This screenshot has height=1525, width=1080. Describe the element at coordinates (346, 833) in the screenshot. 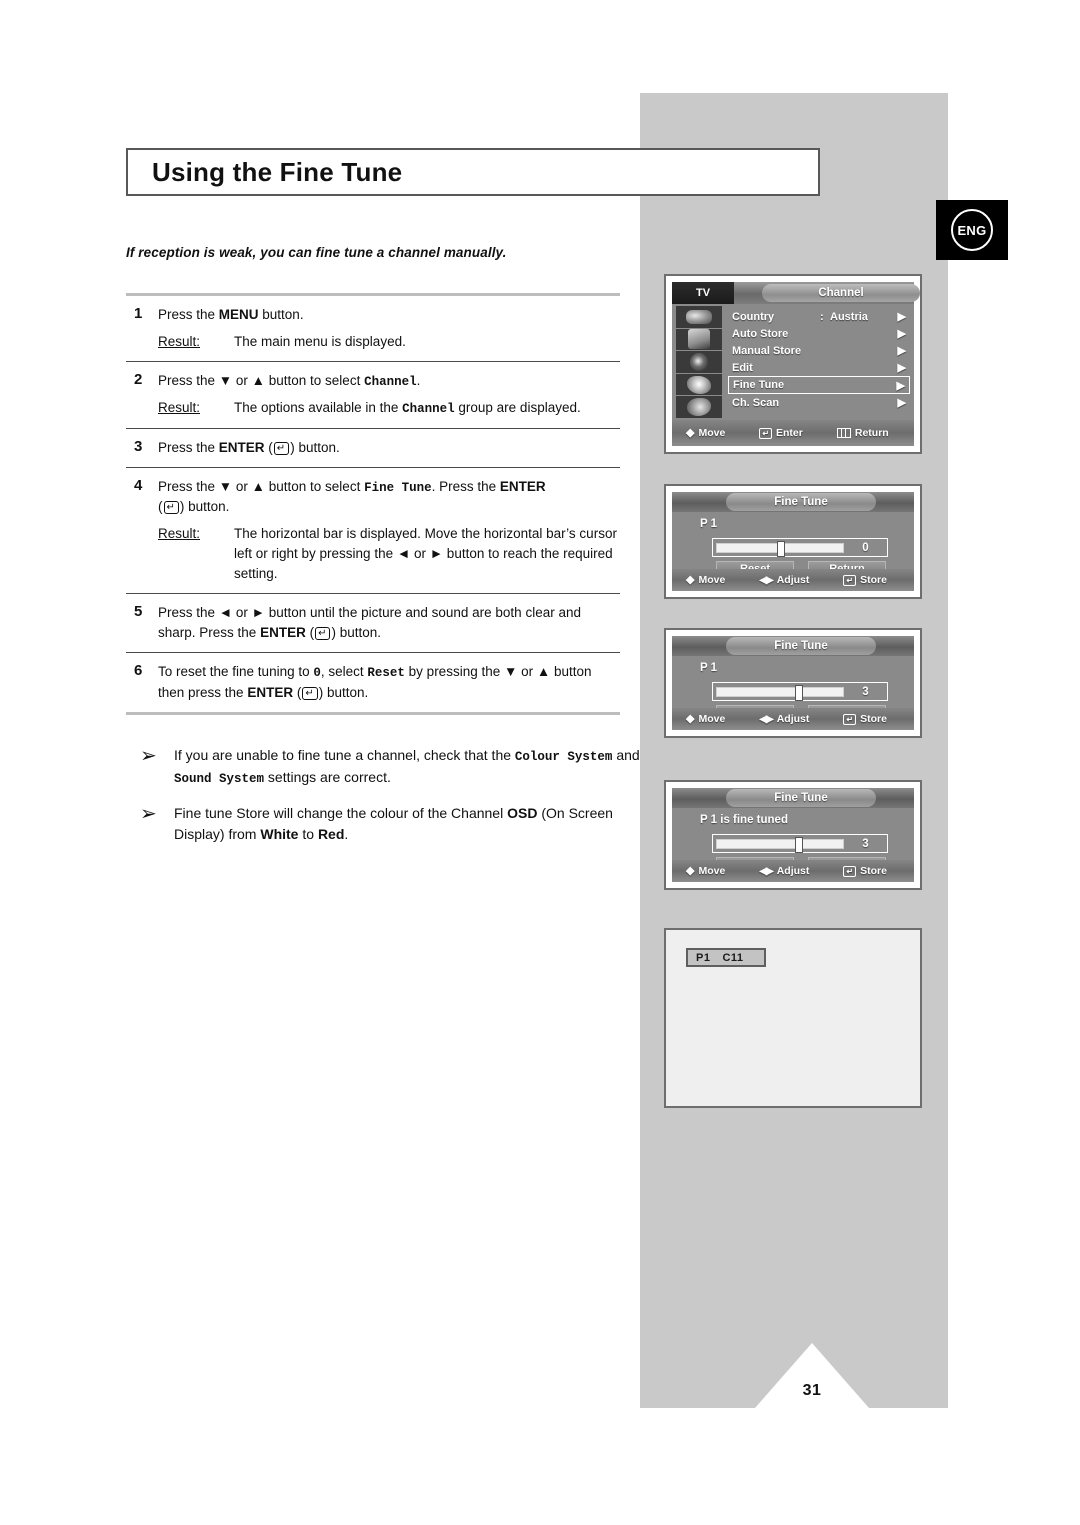

I see `note-post: .` at that location.